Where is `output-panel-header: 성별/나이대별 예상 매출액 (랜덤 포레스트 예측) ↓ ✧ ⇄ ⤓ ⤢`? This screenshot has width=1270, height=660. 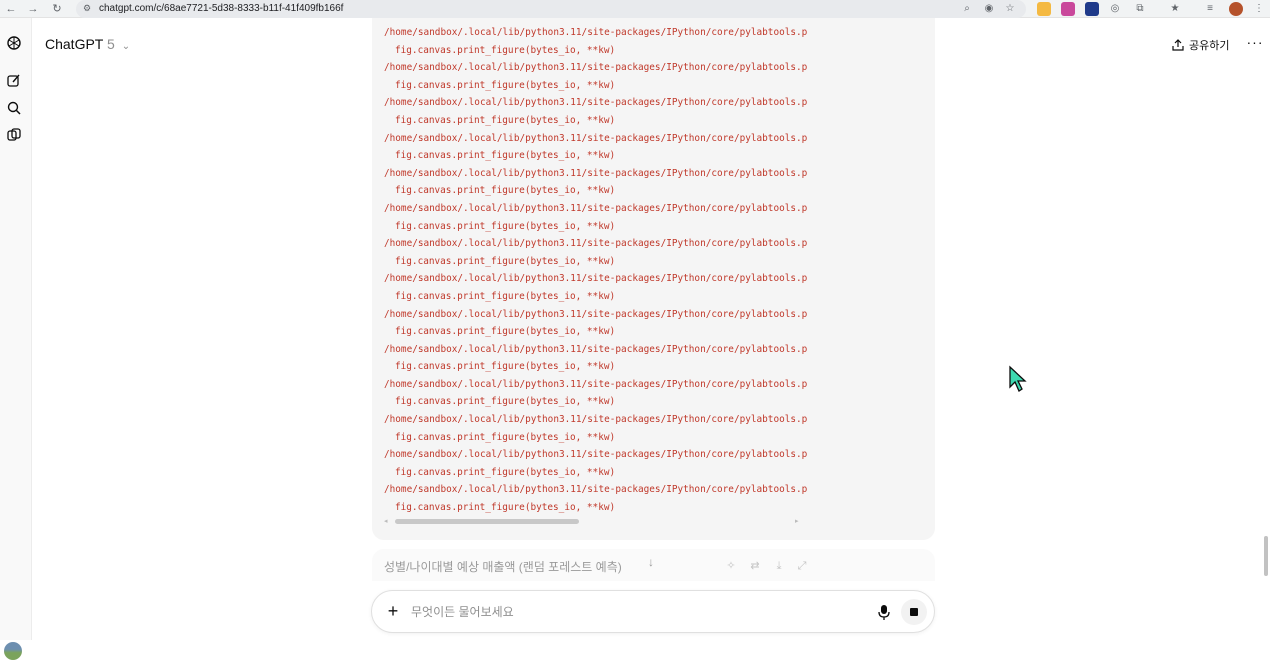 output-panel-header: 성별/나이대별 예상 매출액 (랜덤 포레스트 예측) ↓ ✧ ⇄ ⤓ ⤢ is located at coordinates (653, 565).